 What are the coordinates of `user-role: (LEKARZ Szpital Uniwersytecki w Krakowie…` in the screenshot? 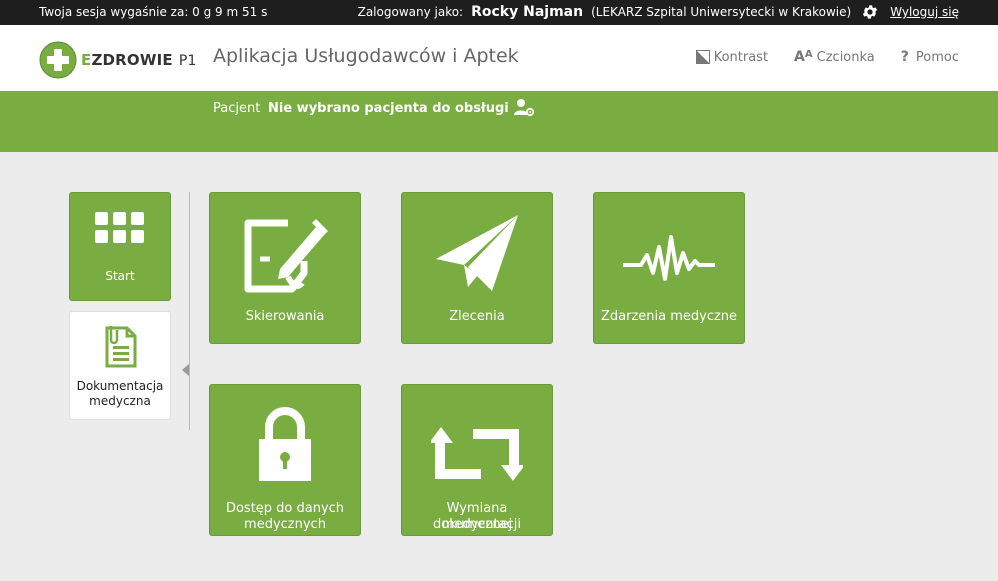 It's located at (721, 12).